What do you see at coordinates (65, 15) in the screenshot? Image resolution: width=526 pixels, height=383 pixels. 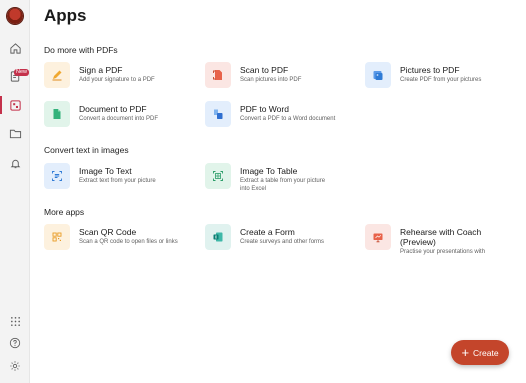 I see `page-title: Apps` at bounding box center [65, 15].